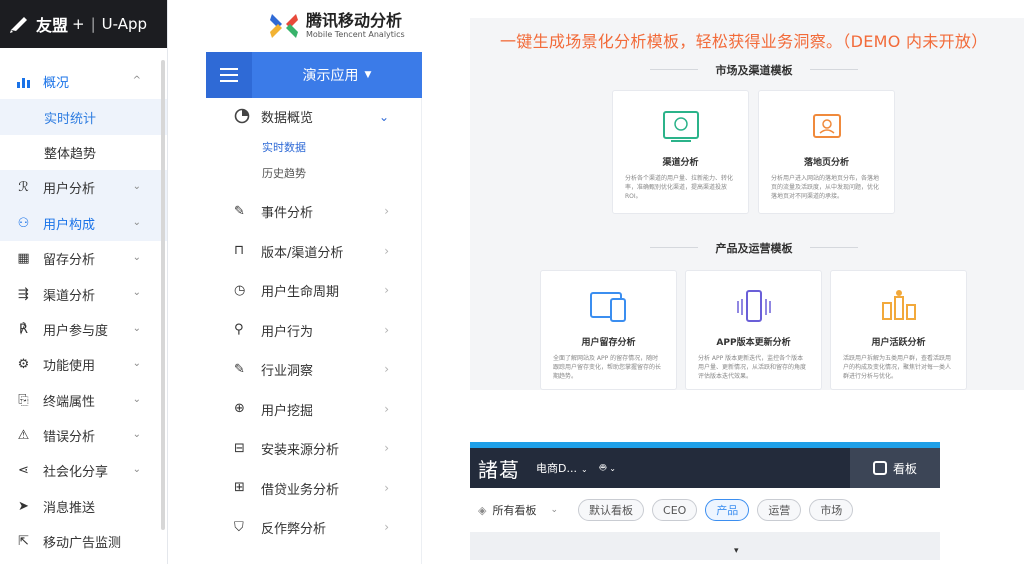 The height and width of the screenshot is (564, 1024). What do you see at coordinates (898, 305) in the screenshot?
I see `active-users-icon` at bounding box center [898, 305].